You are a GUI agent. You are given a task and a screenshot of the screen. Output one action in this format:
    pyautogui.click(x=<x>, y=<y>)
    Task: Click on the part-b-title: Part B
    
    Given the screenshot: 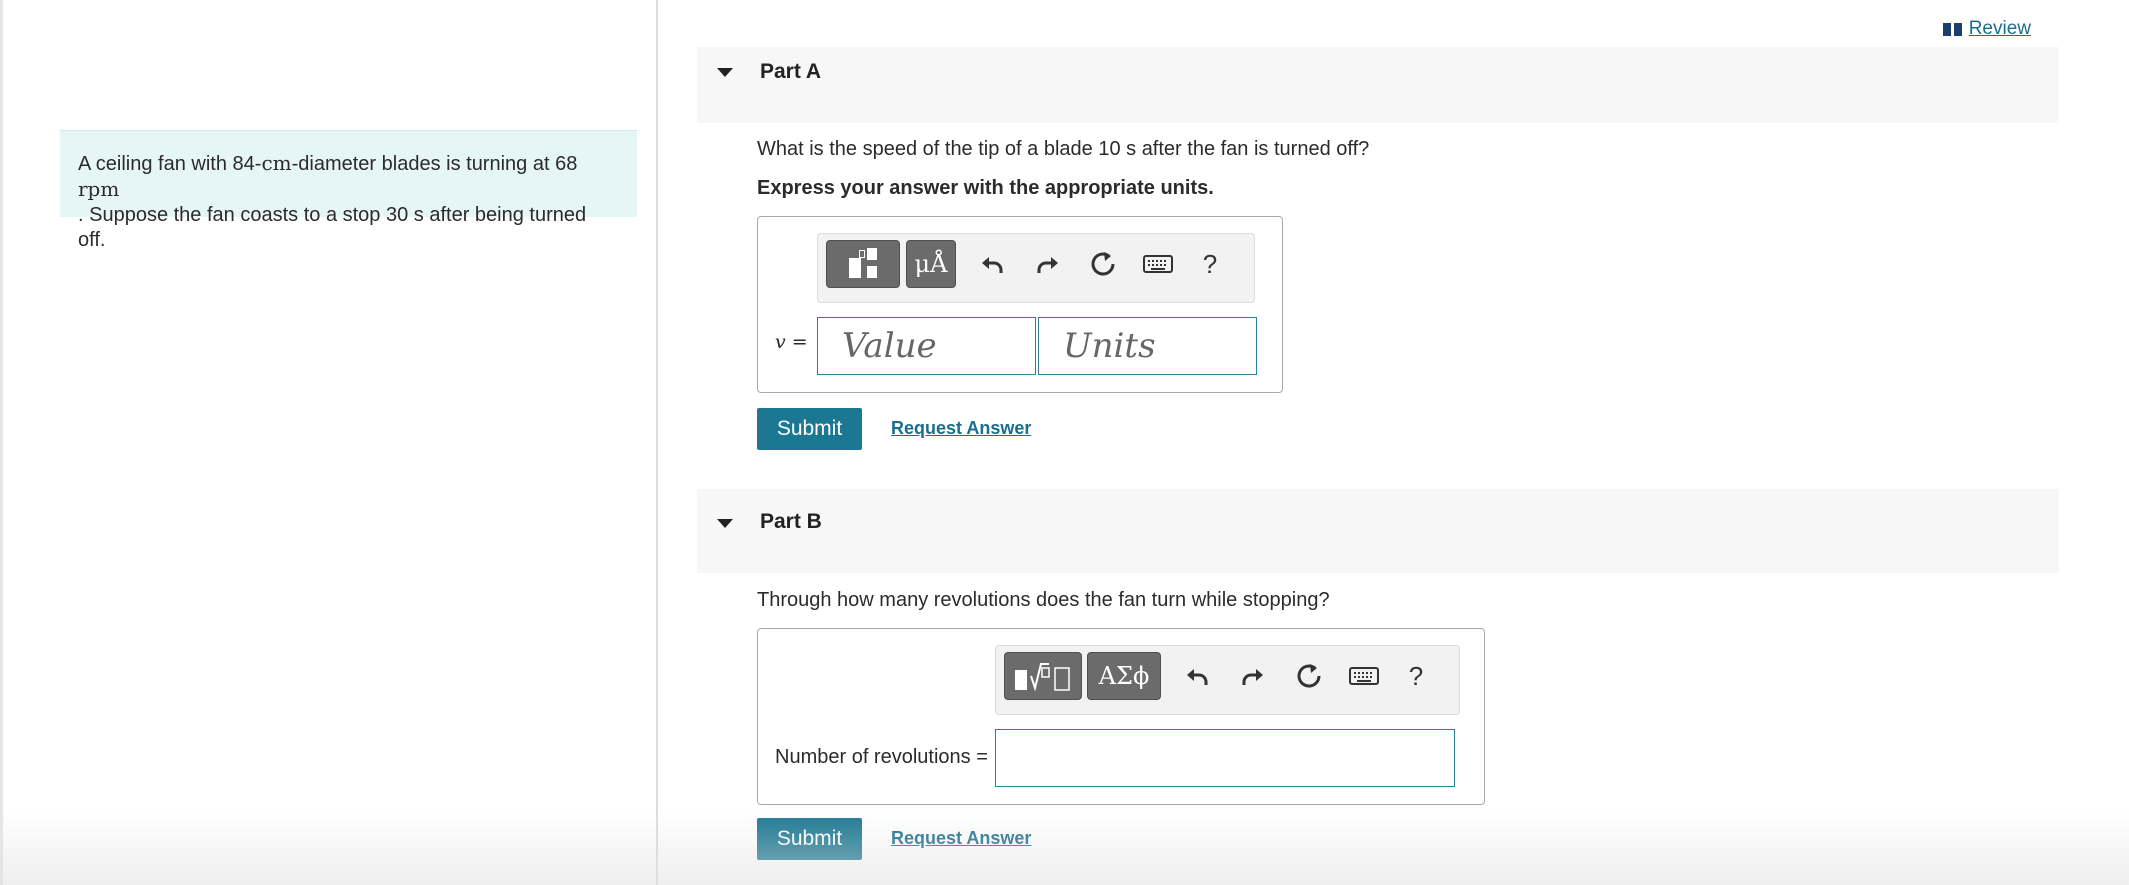 What is the action you would take?
    pyautogui.click(x=791, y=521)
    